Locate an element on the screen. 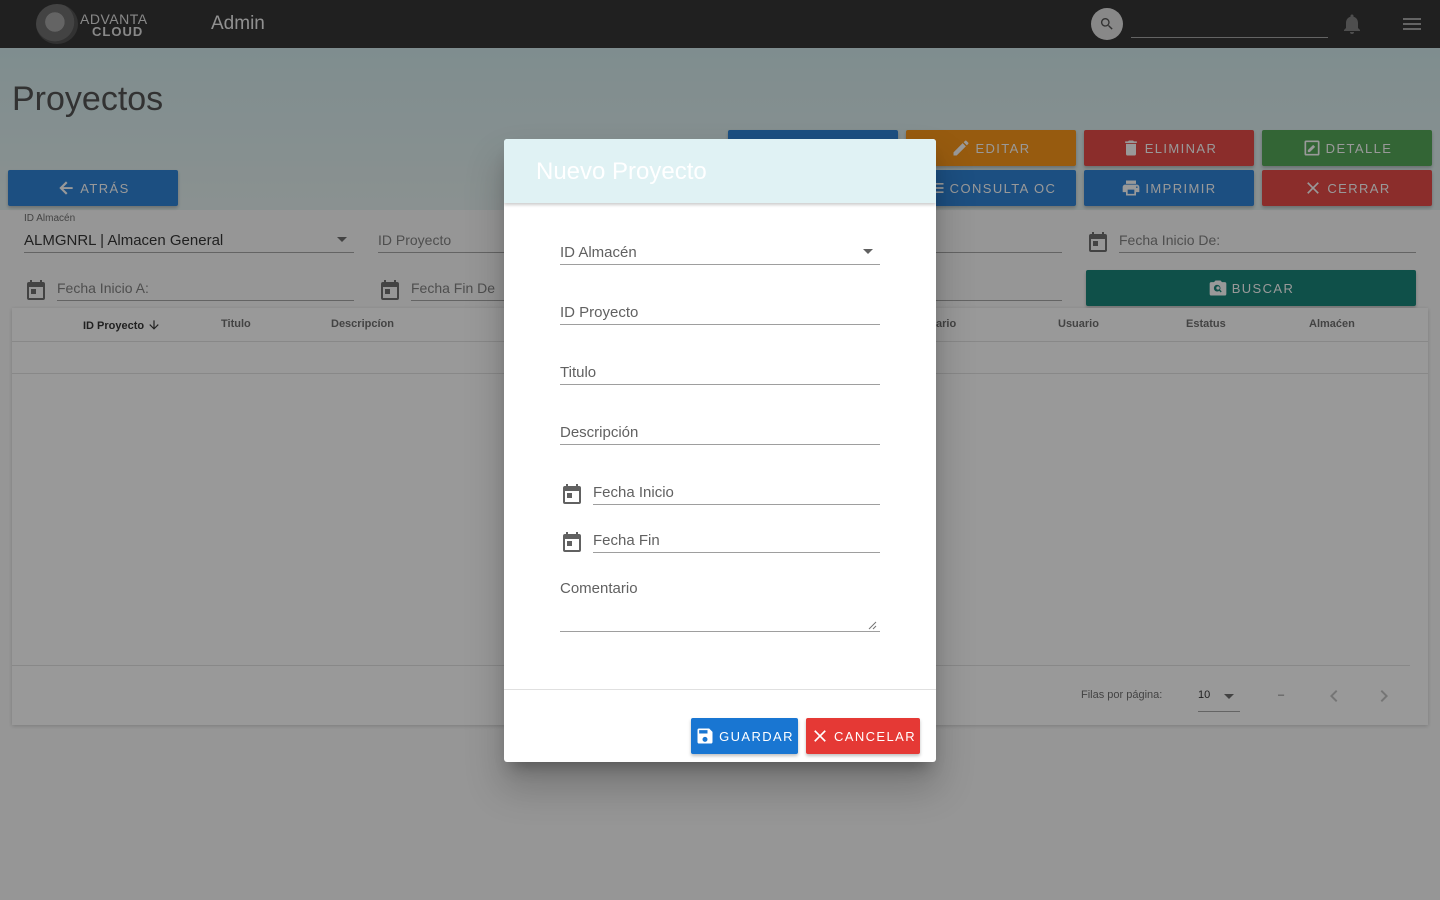  resize-handle-icon is located at coordinates (872, 625).